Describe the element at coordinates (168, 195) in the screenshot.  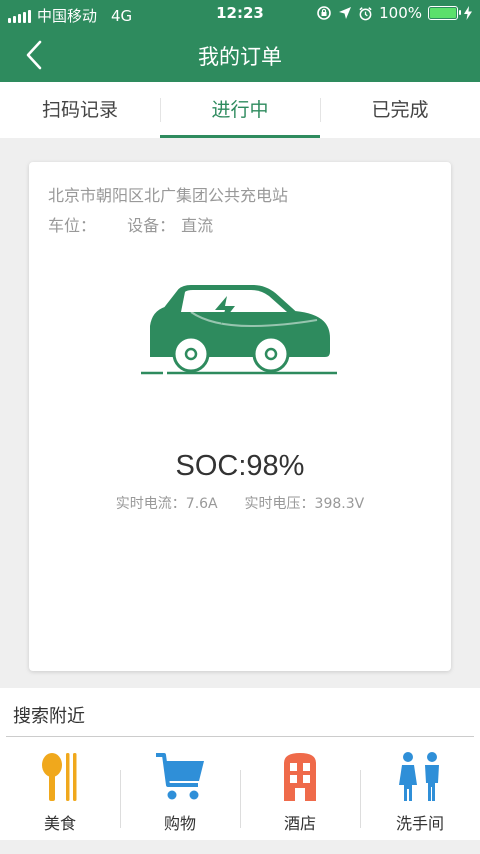
I see `station-name: 北京市朝阳区北广集团公共充电站` at that location.